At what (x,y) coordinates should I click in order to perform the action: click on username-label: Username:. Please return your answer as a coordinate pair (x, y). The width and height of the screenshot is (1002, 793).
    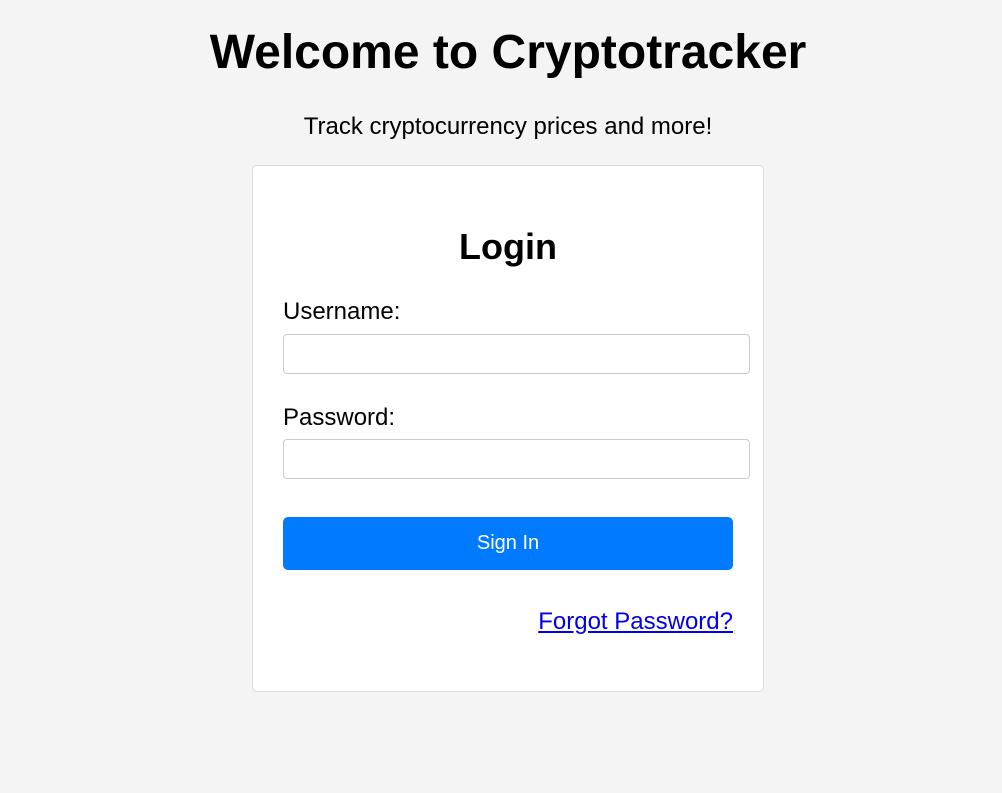
    Looking at the image, I should click on (342, 311).